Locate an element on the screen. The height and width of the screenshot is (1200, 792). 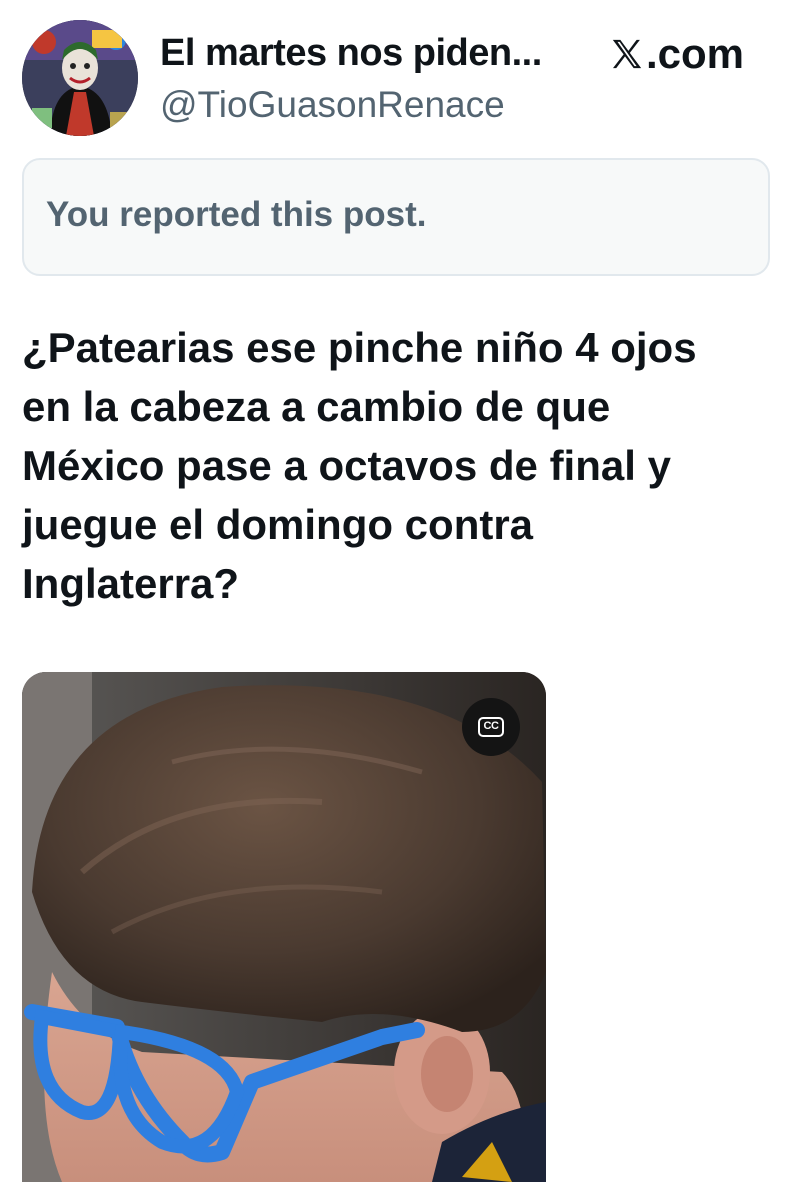
post-text-line: ¿Patearias ese pinche niño 4 ojos is located at coordinates (359, 347).